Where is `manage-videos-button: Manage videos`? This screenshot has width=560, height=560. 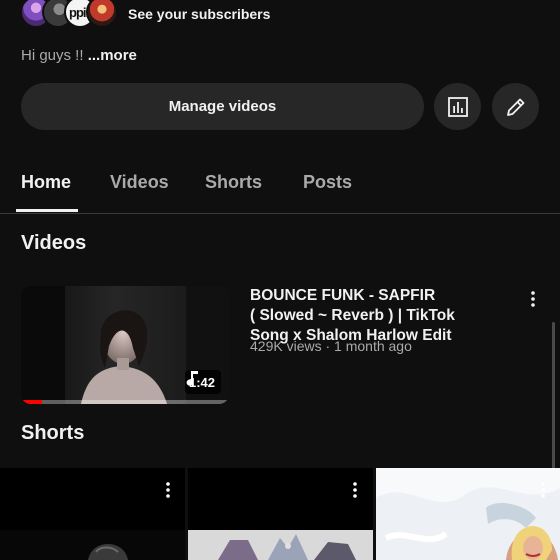 manage-videos-button: Manage videos is located at coordinates (222, 106).